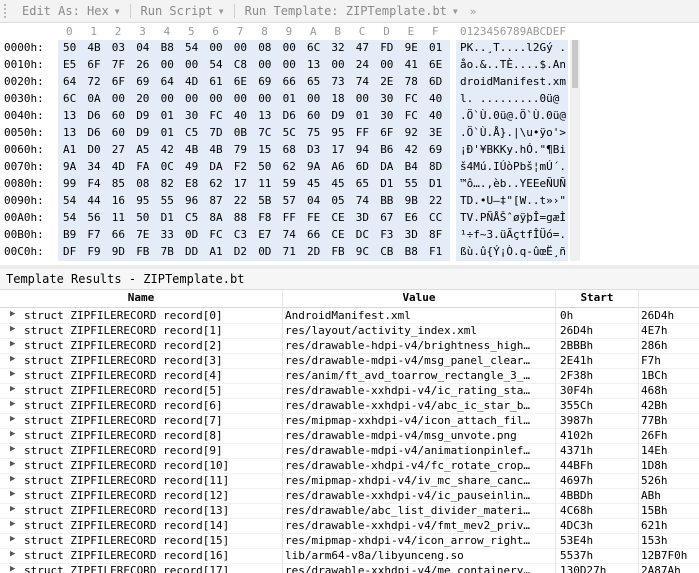 This screenshot has width=699, height=573. Describe the element at coordinates (337, 47) in the screenshot. I see `hex-byte: 32` at that location.